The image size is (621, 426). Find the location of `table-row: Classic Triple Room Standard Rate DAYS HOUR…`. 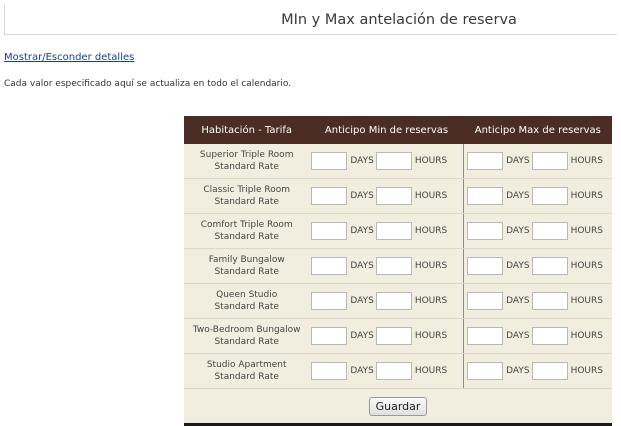

table-row: Classic Triple Room Standard Rate DAYS HOUR… is located at coordinates (398, 196).